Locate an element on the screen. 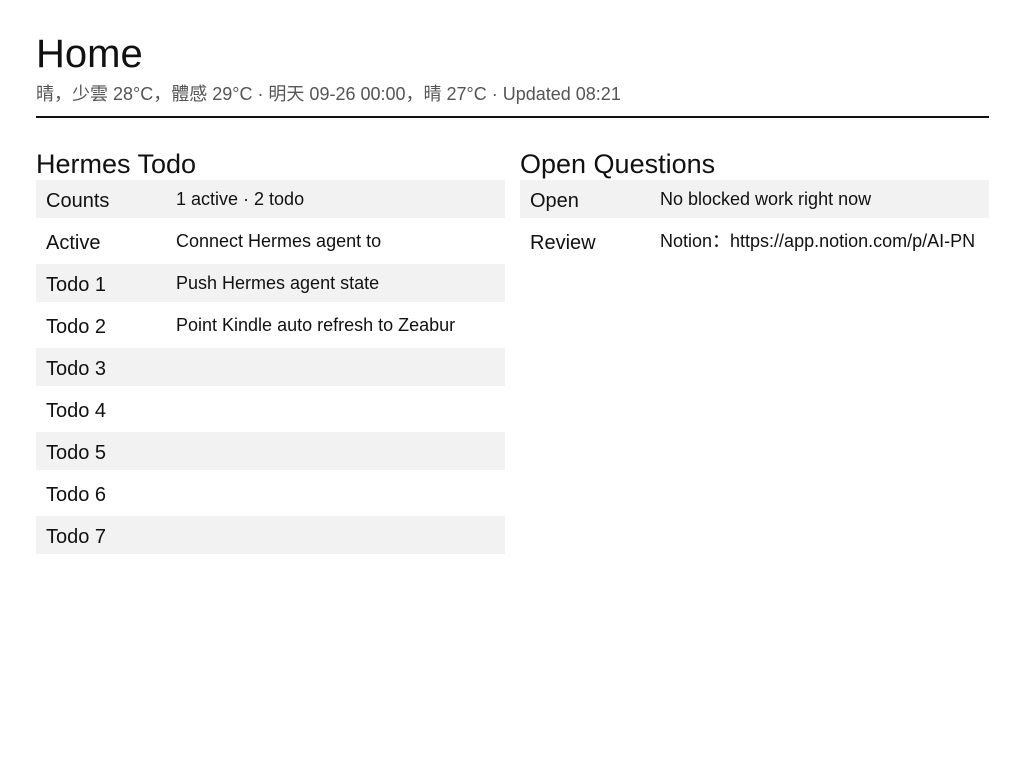 Image resolution: width=1024 pixels, height=758 pixels. todo-row-3: Todo 3 is located at coordinates (270, 367).